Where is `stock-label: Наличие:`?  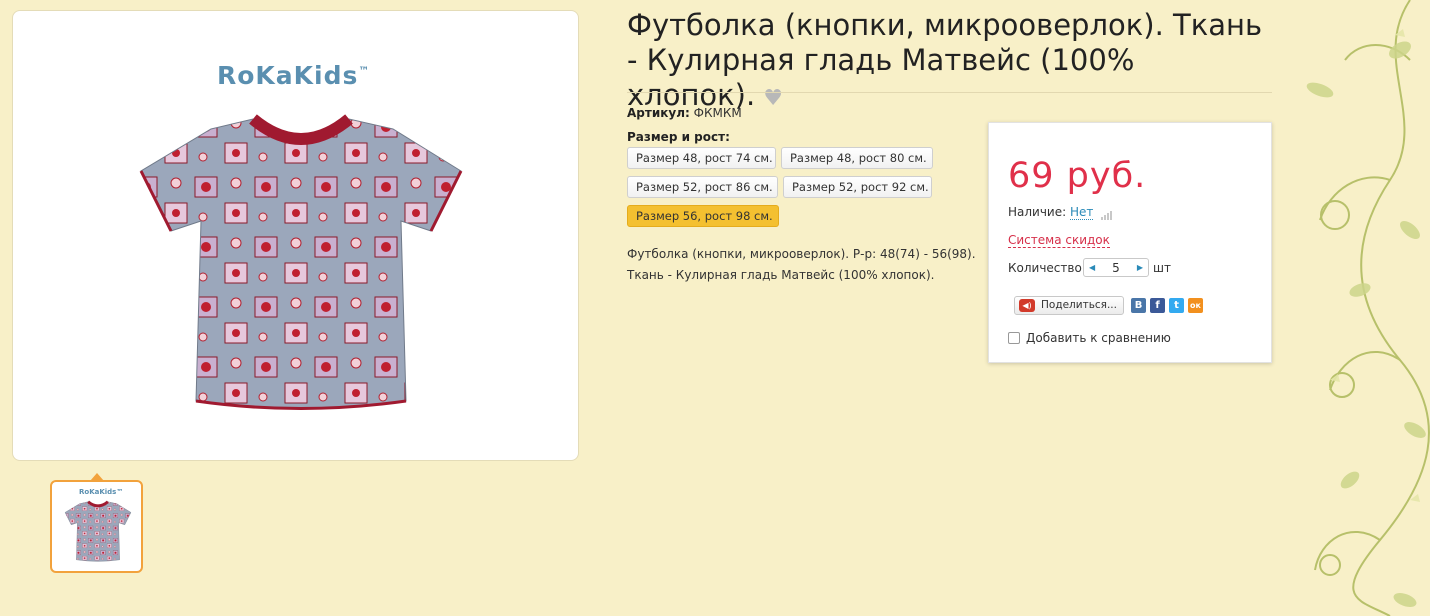 stock-label: Наличие: is located at coordinates (1037, 212).